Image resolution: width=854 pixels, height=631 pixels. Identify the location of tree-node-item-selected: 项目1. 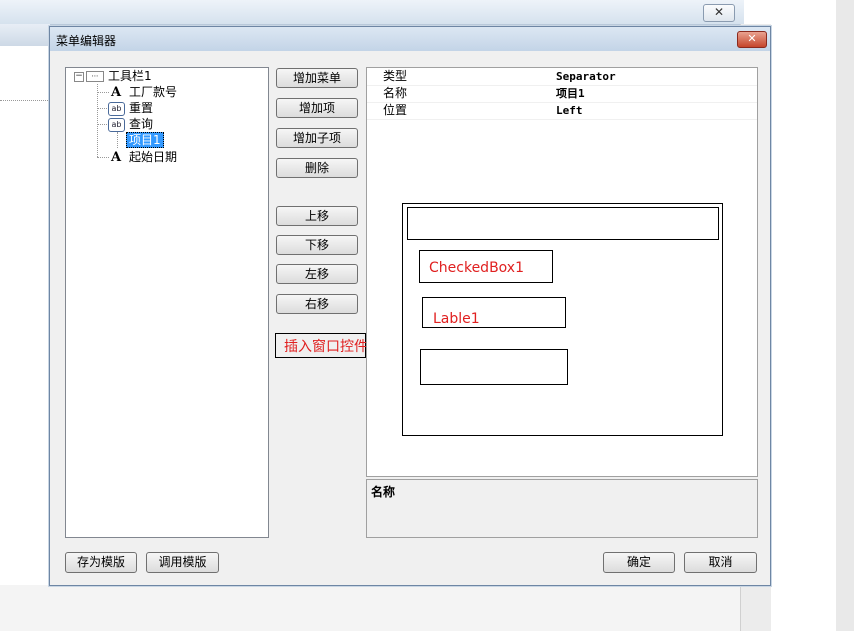
(145, 140).